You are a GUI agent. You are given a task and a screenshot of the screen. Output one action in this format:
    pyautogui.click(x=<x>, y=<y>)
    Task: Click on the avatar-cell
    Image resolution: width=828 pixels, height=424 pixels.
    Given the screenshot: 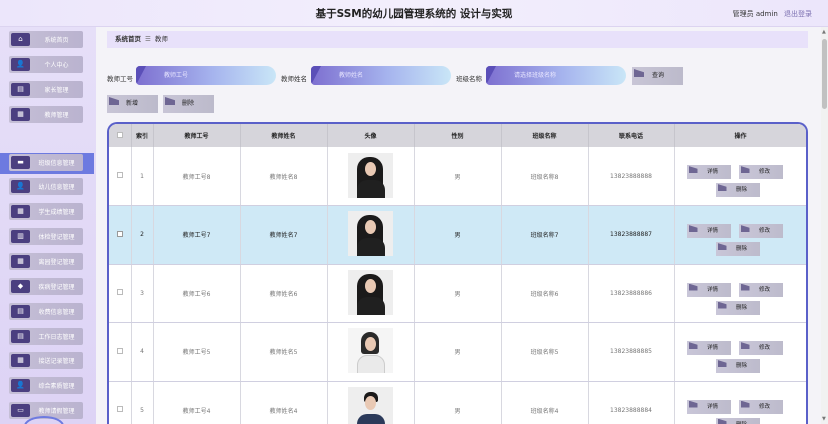 What is the action you would take?
    pyautogui.click(x=371, y=176)
    